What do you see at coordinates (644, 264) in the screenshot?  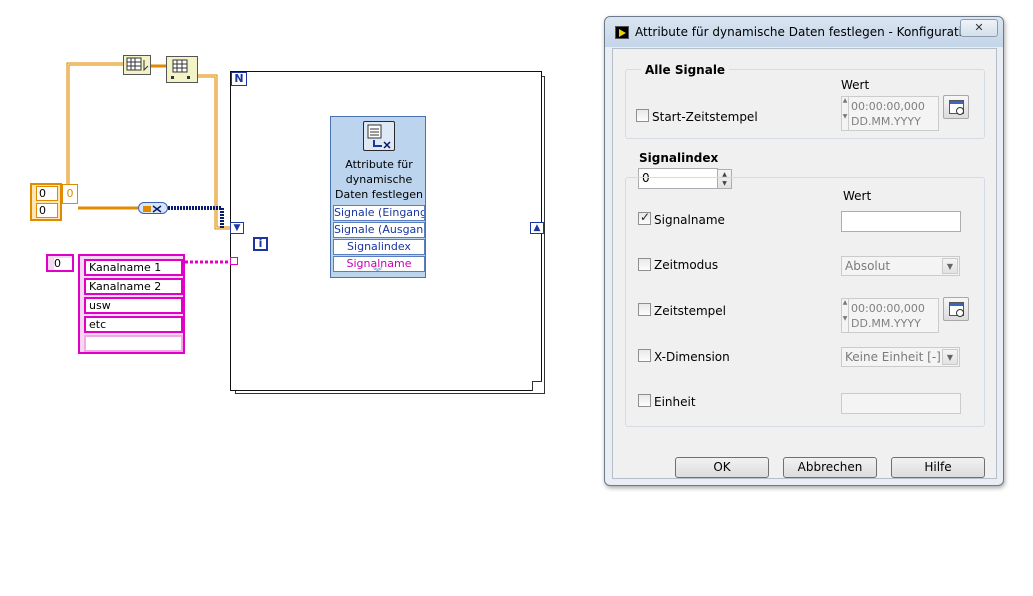 I see `zeitmodus-checkbox` at bounding box center [644, 264].